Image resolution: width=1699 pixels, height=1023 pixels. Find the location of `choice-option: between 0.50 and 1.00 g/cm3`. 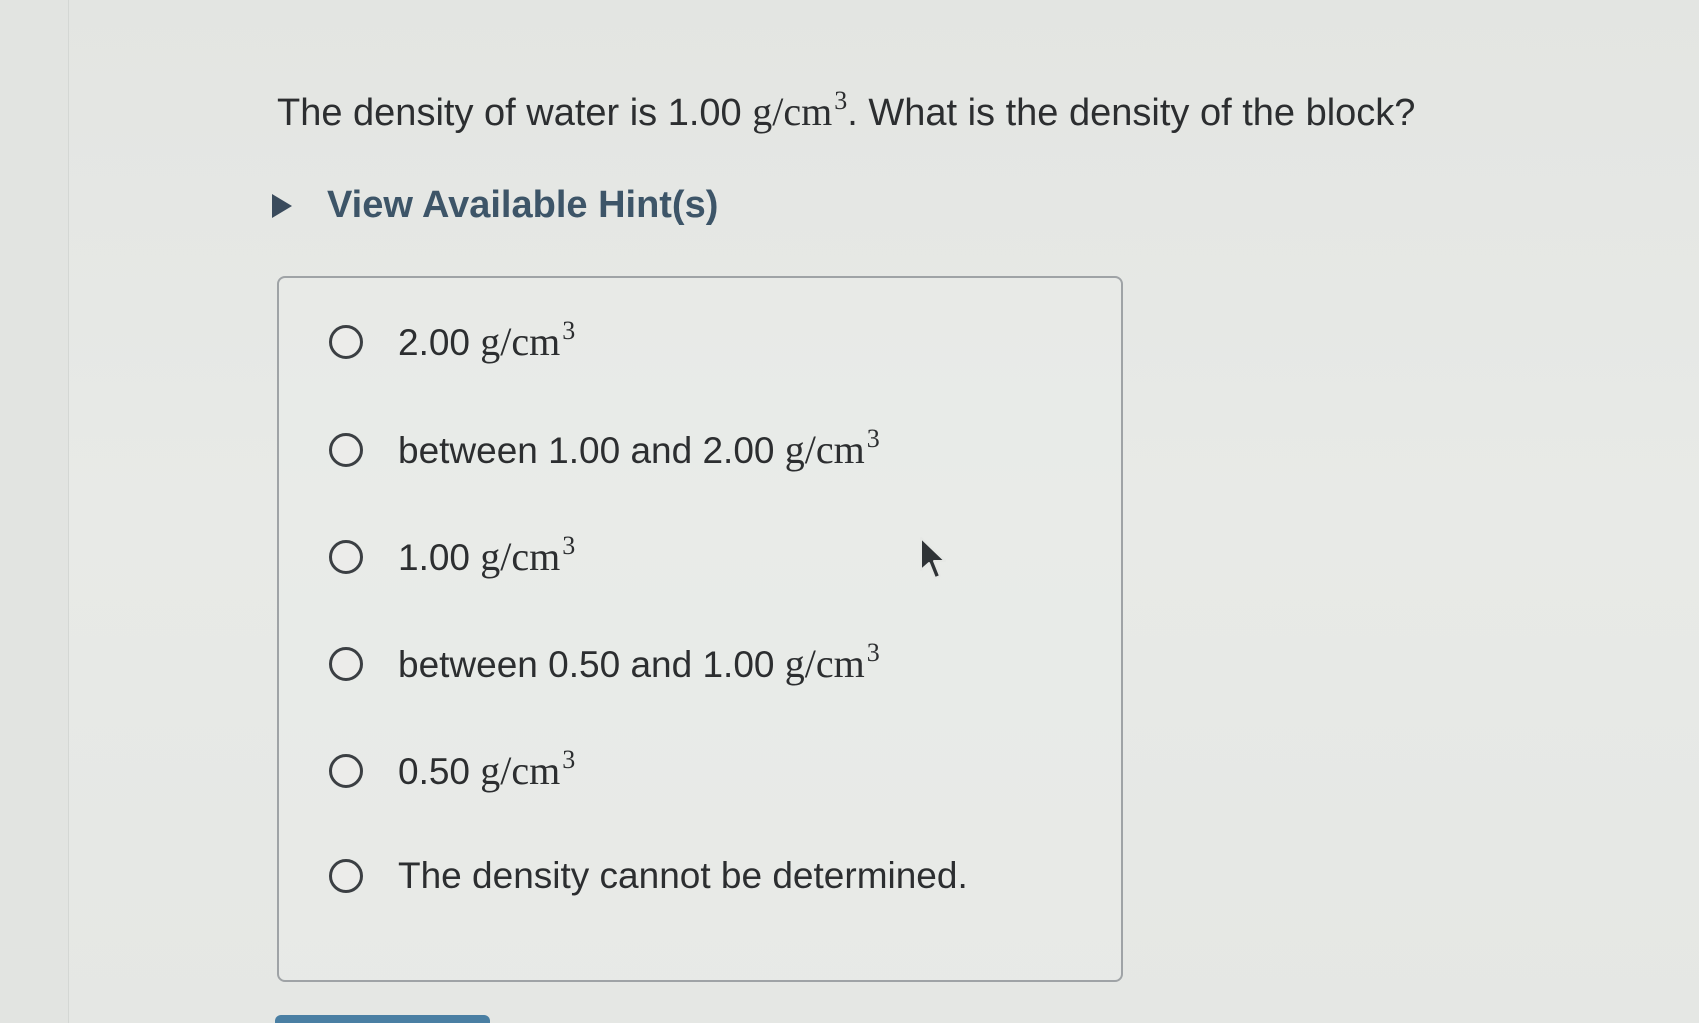

choice-option: between 0.50 and 1.00 g/cm3 is located at coordinates (604, 663).